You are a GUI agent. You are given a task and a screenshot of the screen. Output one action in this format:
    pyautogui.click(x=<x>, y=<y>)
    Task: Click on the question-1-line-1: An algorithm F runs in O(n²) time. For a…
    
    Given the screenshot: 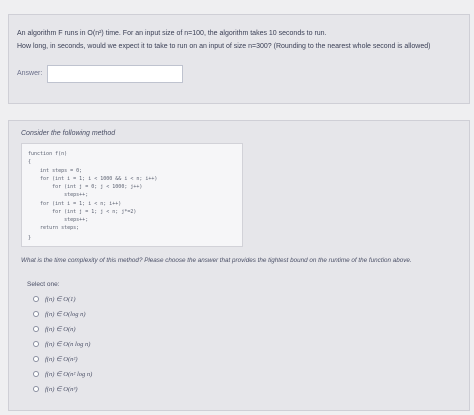 What is the action you would take?
    pyautogui.click(x=172, y=33)
    